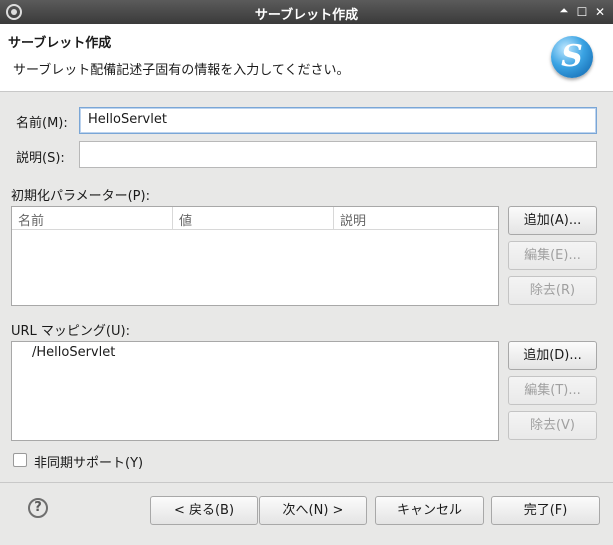  Describe the element at coordinates (338, 154) in the screenshot. I see `description-input` at that location.